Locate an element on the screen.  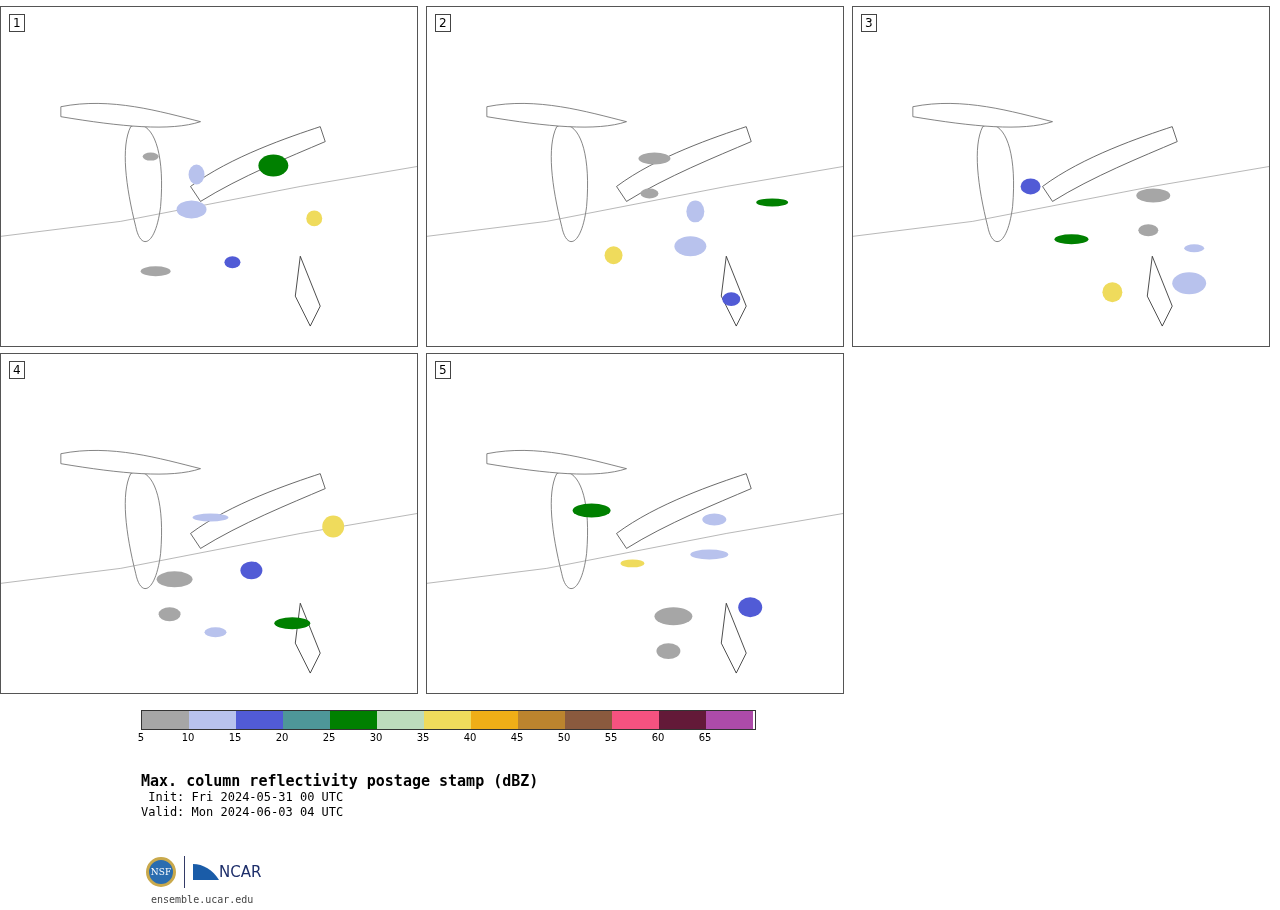
tick-label: 25 is located at coordinates (329, 737).